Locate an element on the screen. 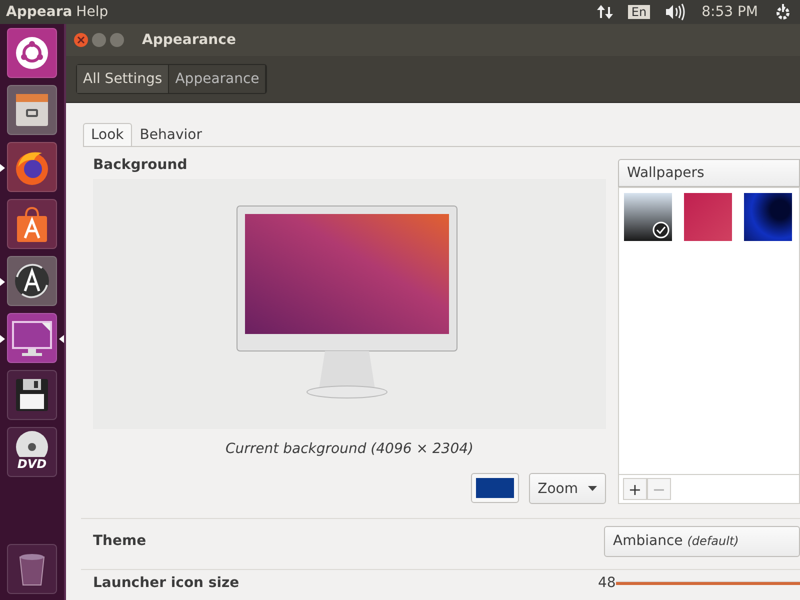 Image resolution: width=800 pixels, height=600 pixels. background-heading: Background is located at coordinates (140, 165).